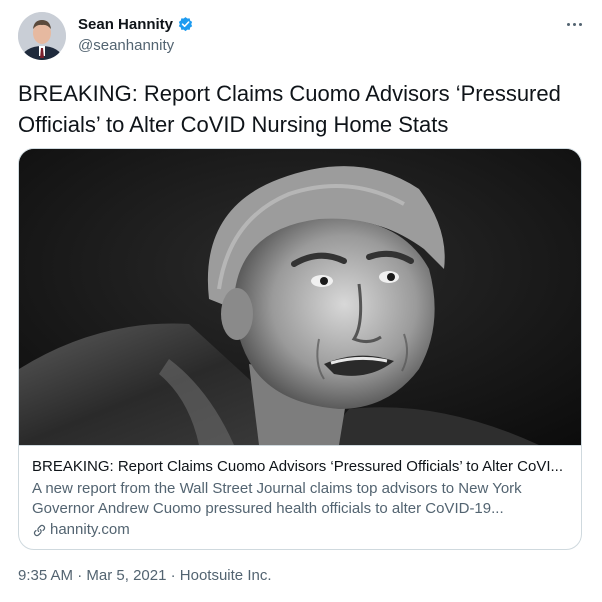  I want to click on avatar-photo-icon, so click(42, 36).